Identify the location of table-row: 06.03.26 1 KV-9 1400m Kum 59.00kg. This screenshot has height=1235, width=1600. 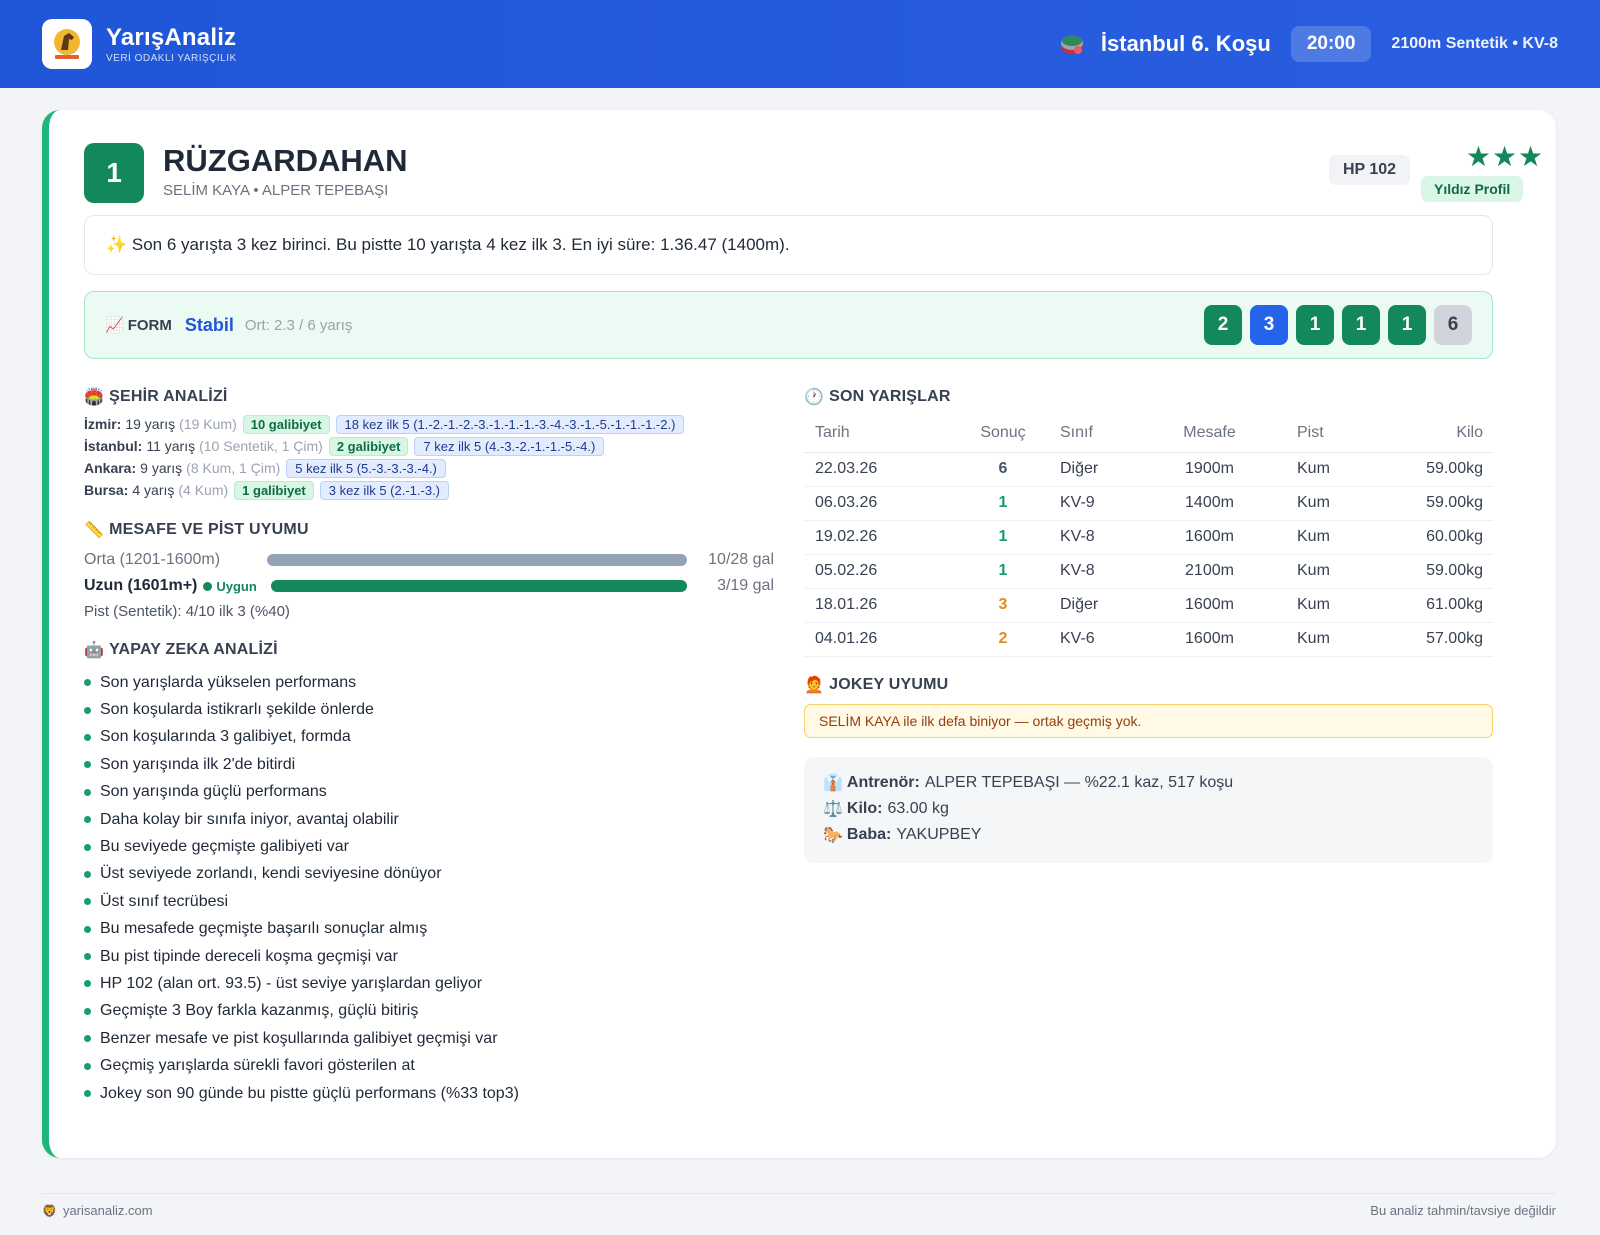
(1148, 503).